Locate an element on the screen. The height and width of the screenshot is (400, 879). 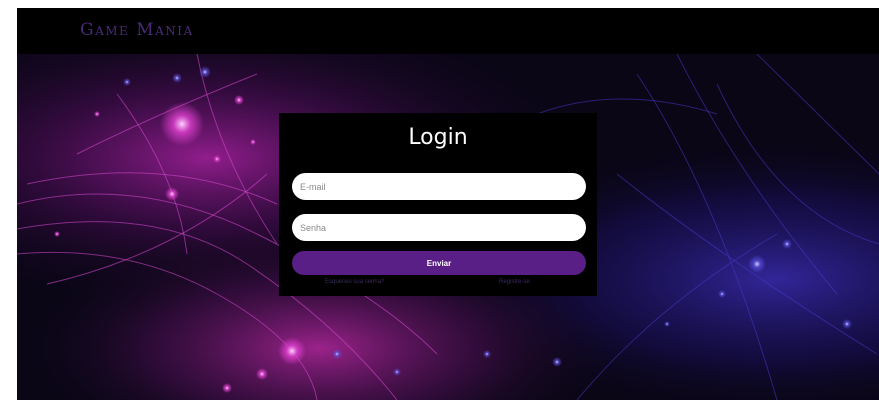
top-header: Game Mania is located at coordinates (448, 31).